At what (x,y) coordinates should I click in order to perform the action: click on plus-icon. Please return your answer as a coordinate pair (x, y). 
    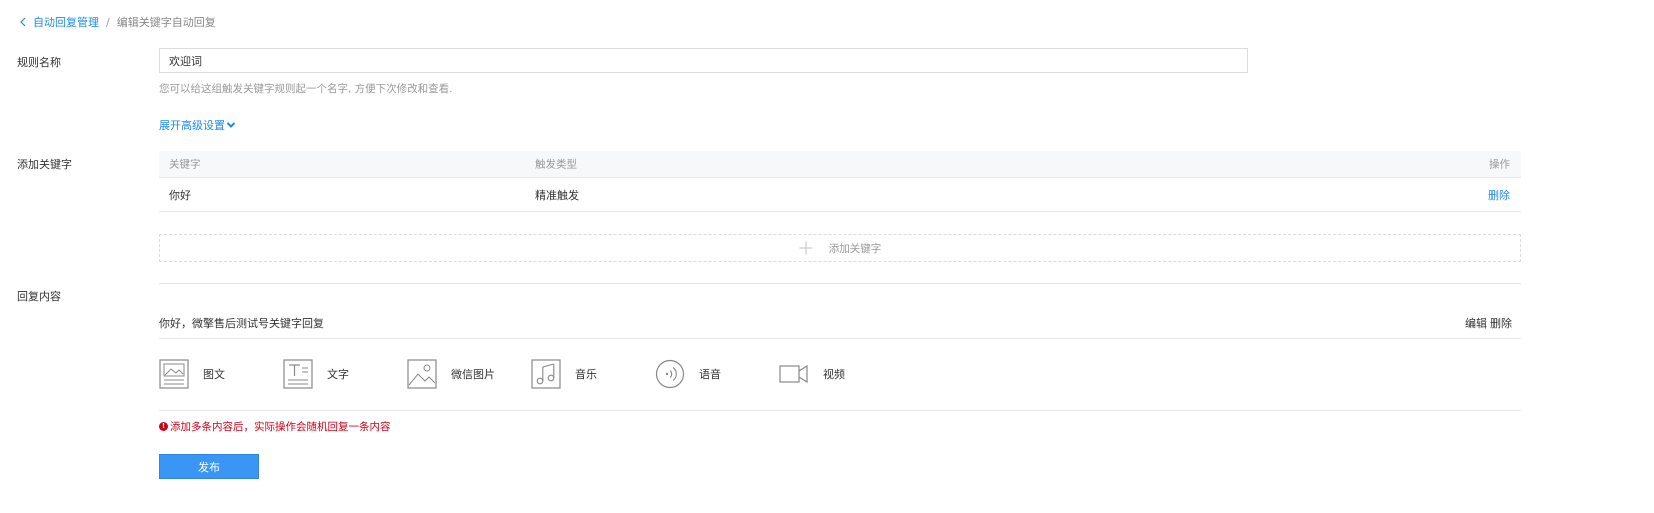
    Looking at the image, I should click on (806, 248).